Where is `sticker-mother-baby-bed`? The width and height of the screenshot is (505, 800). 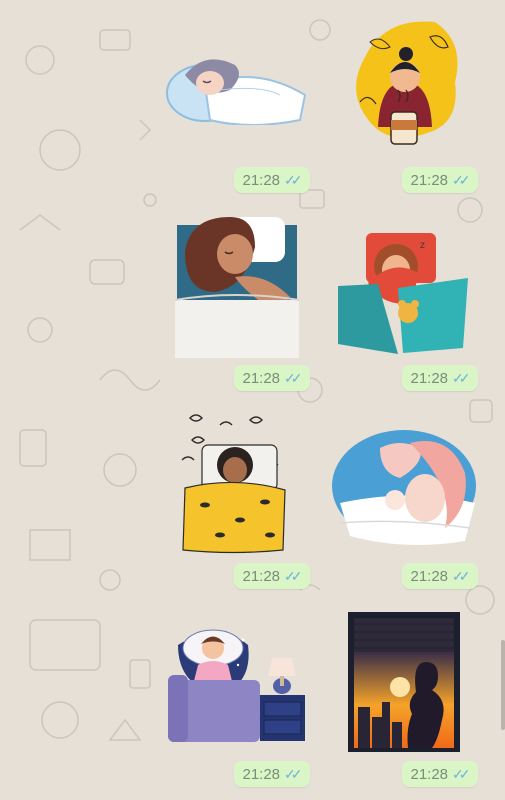
sticker-mother-baby-bed is located at coordinates (404, 487).